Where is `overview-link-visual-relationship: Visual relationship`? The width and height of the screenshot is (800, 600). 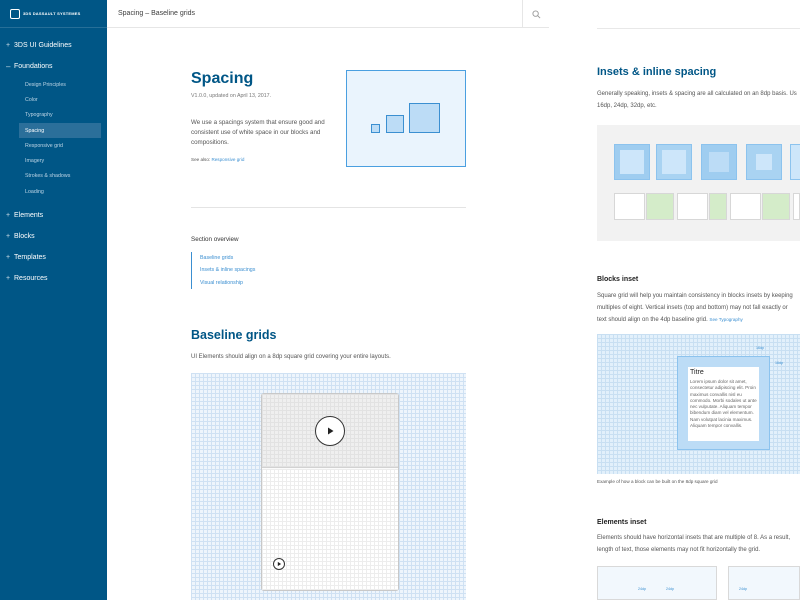
overview-link-visual-relationship: Visual relationship is located at coordinates (227, 283).